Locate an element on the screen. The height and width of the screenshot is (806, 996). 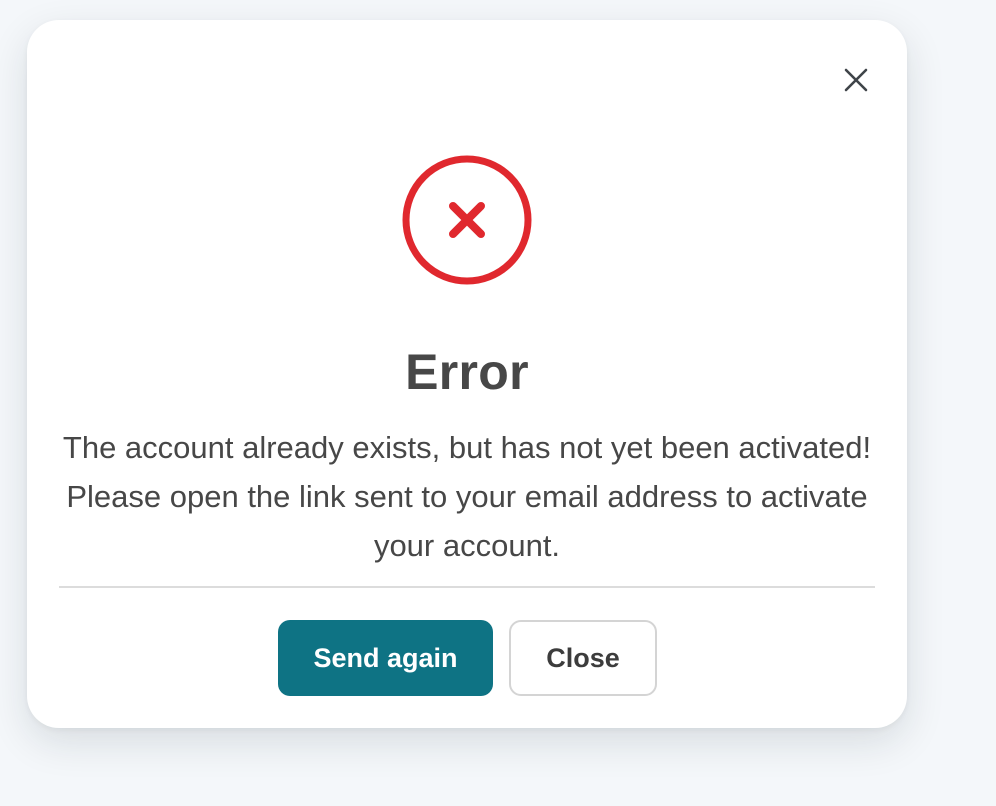
send-again-button: Send again is located at coordinates (385, 658).